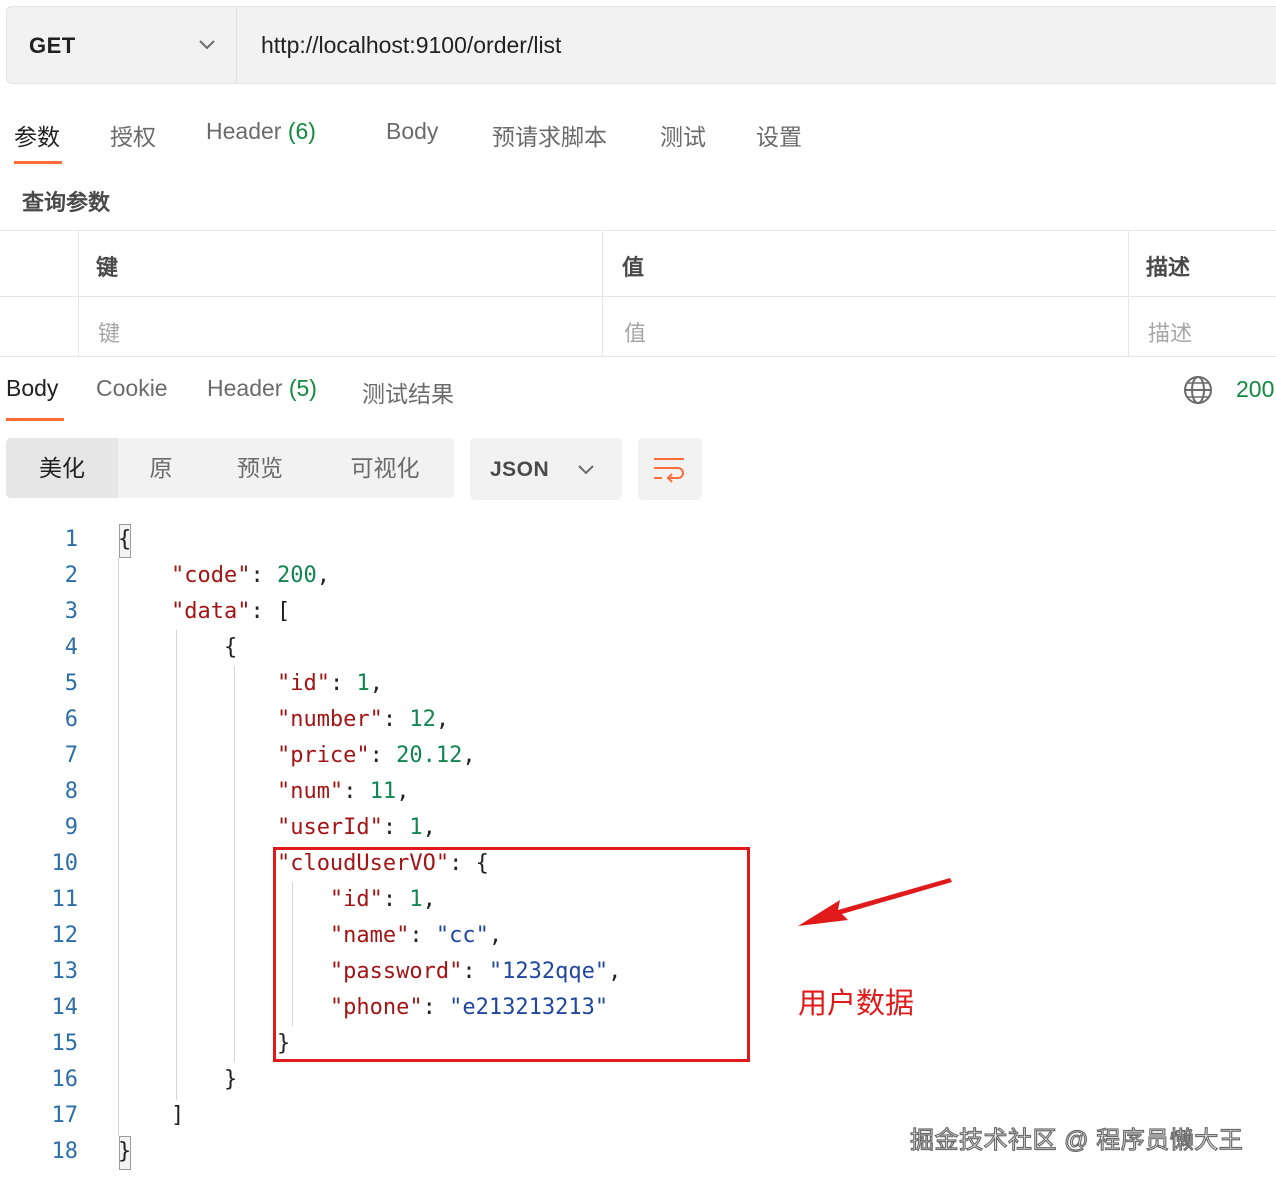  Describe the element at coordinates (363, 719) in the screenshot. I see `code-text: "number": 12,` at that location.